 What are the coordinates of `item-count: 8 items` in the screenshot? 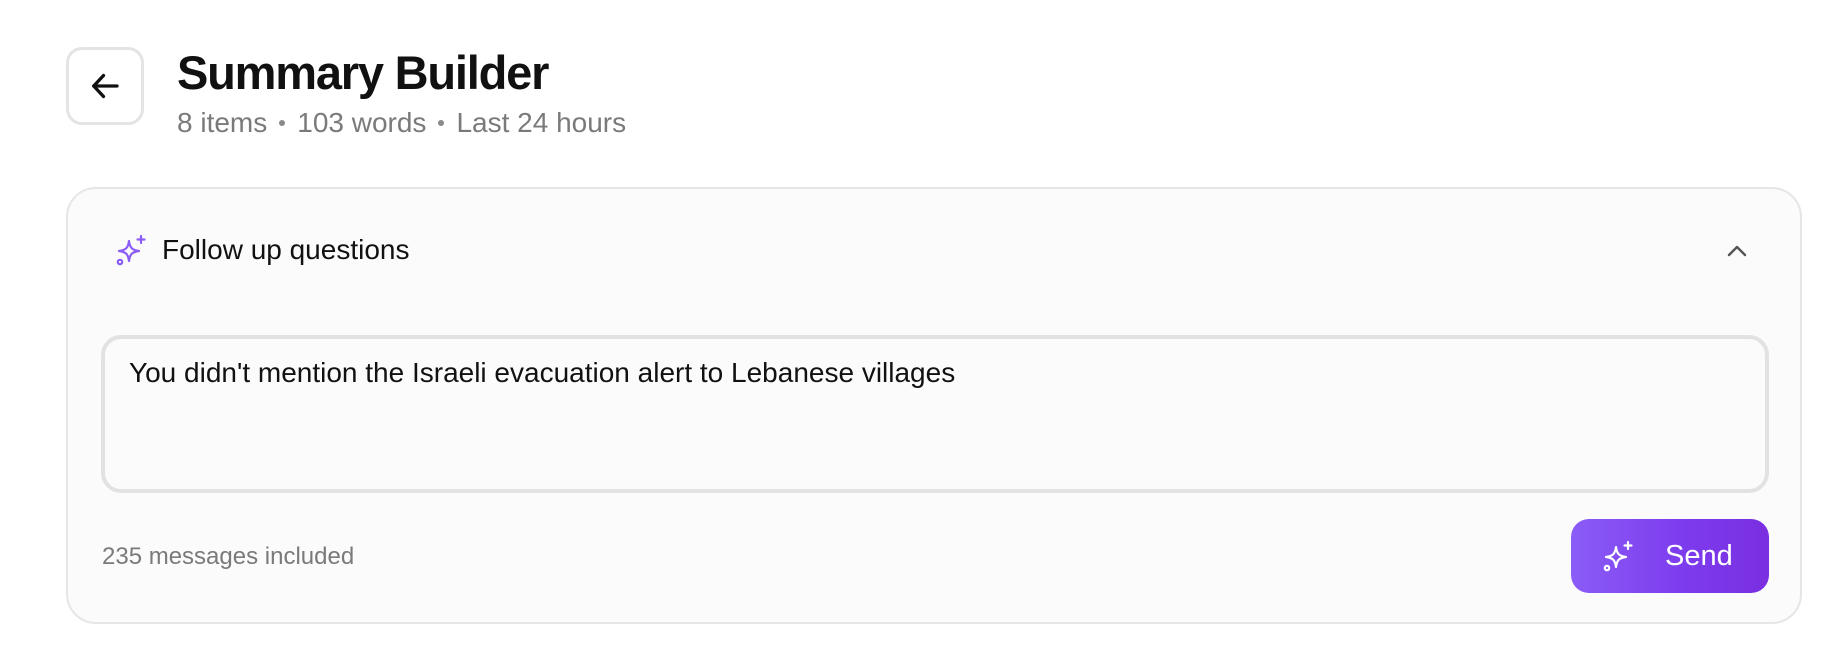 It's located at (222, 122).